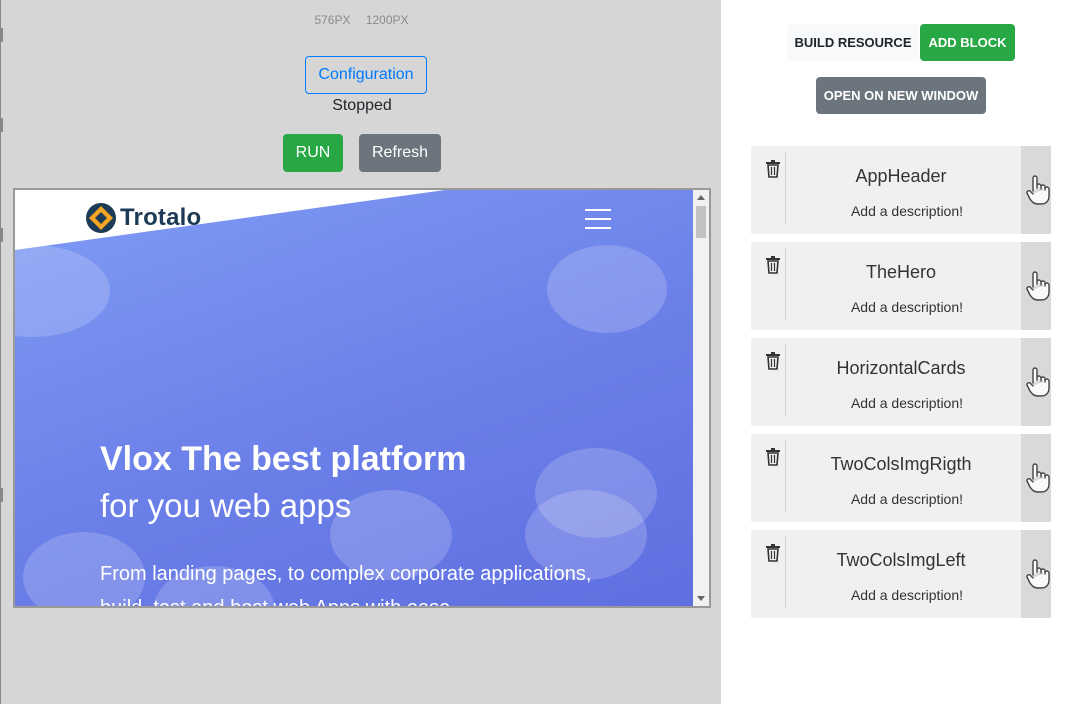  What do you see at coordinates (901, 190) in the screenshot?
I see `block-card: AppHeader Add a description!` at bounding box center [901, 190].